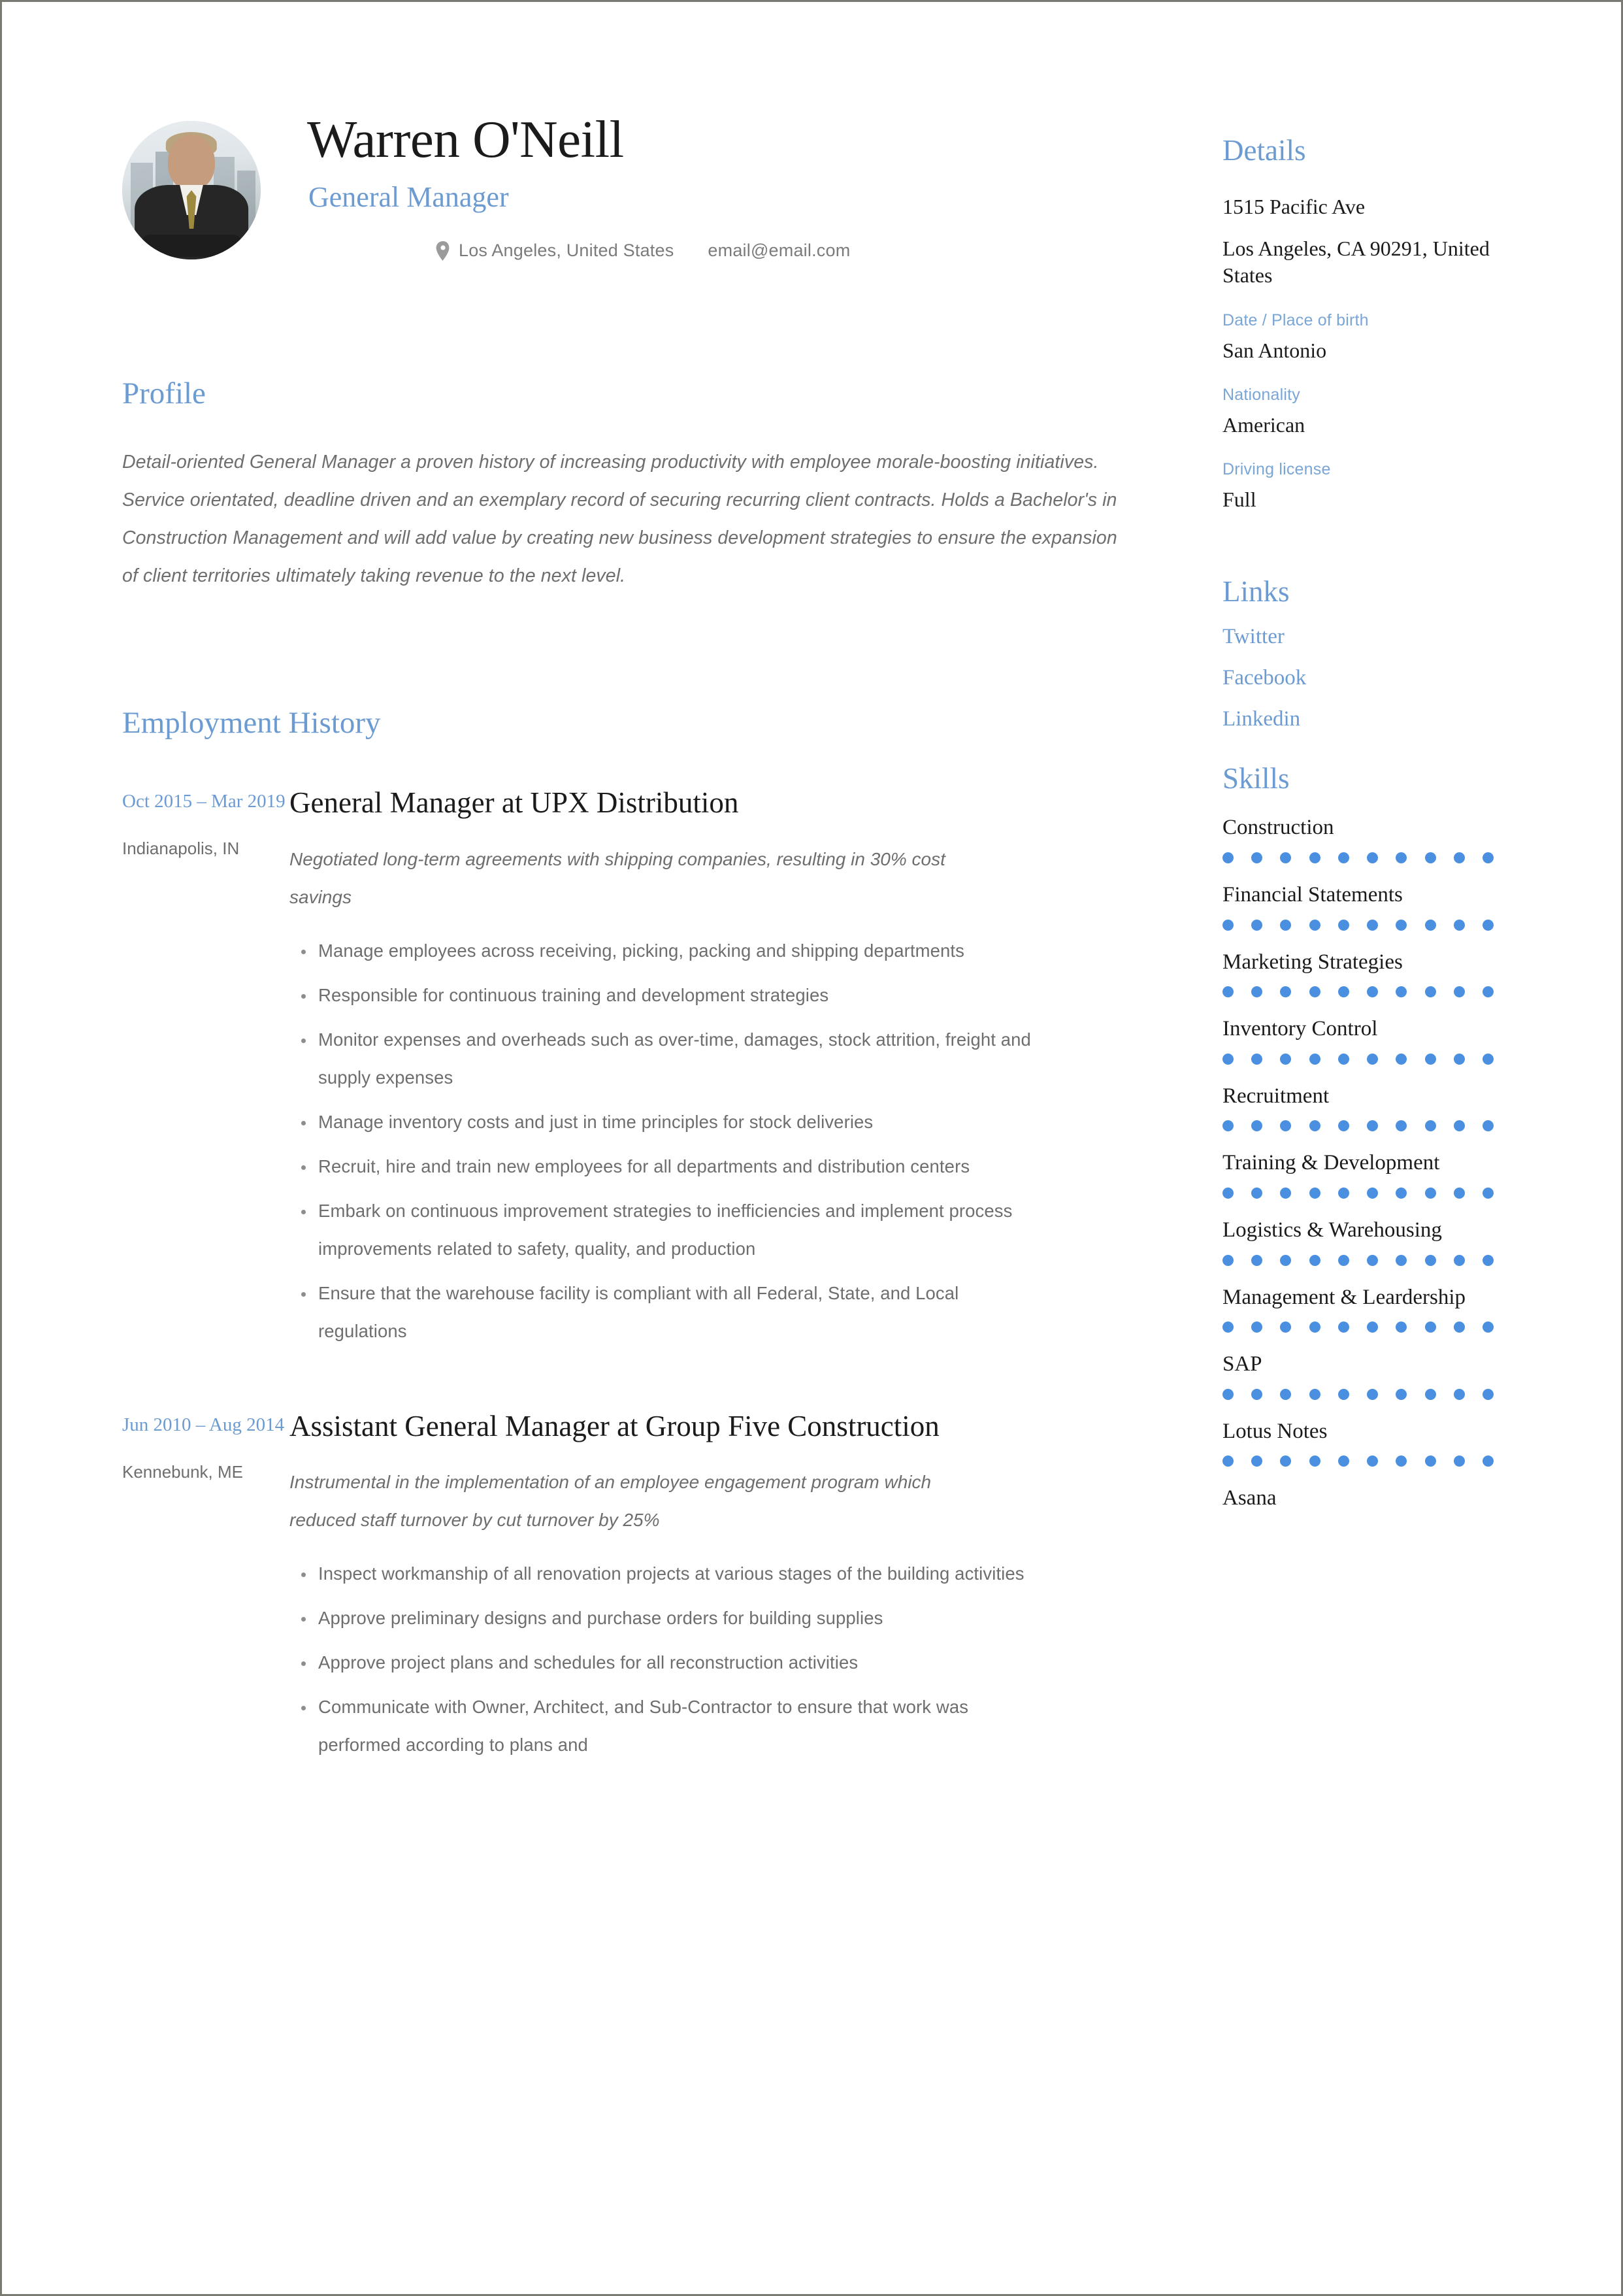 The height and width of the screenshot is (2296, 1623). I want to click on skill-item: Logistics & Warehousing, so click(1376, 1241).